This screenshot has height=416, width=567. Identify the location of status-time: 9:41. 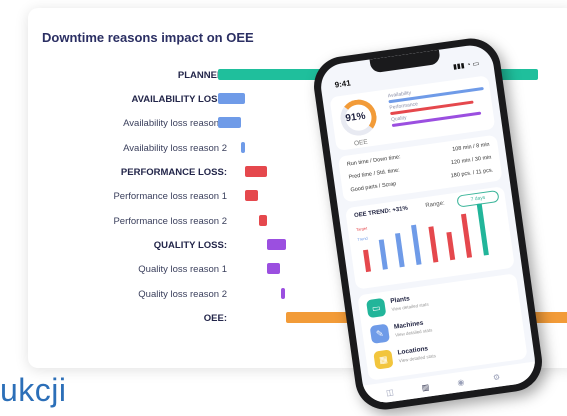
(343, 84).